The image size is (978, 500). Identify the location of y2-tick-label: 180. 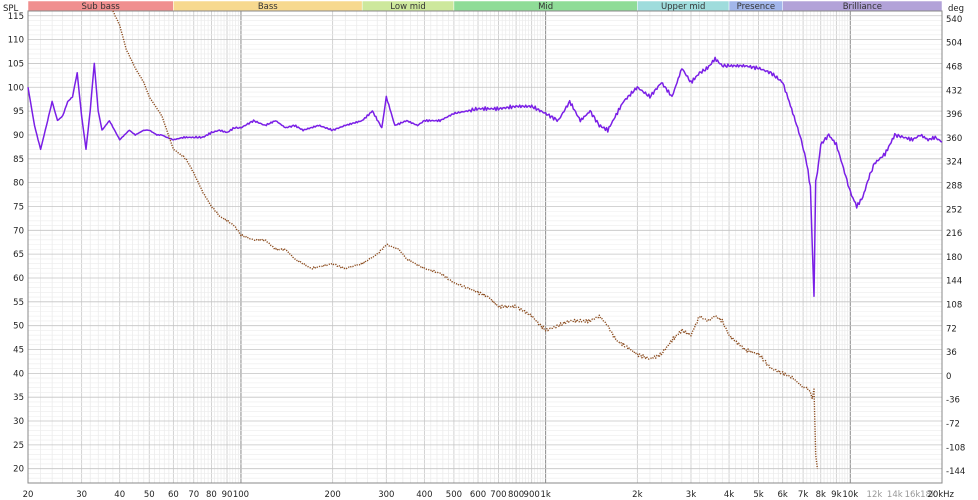
(954, 258).